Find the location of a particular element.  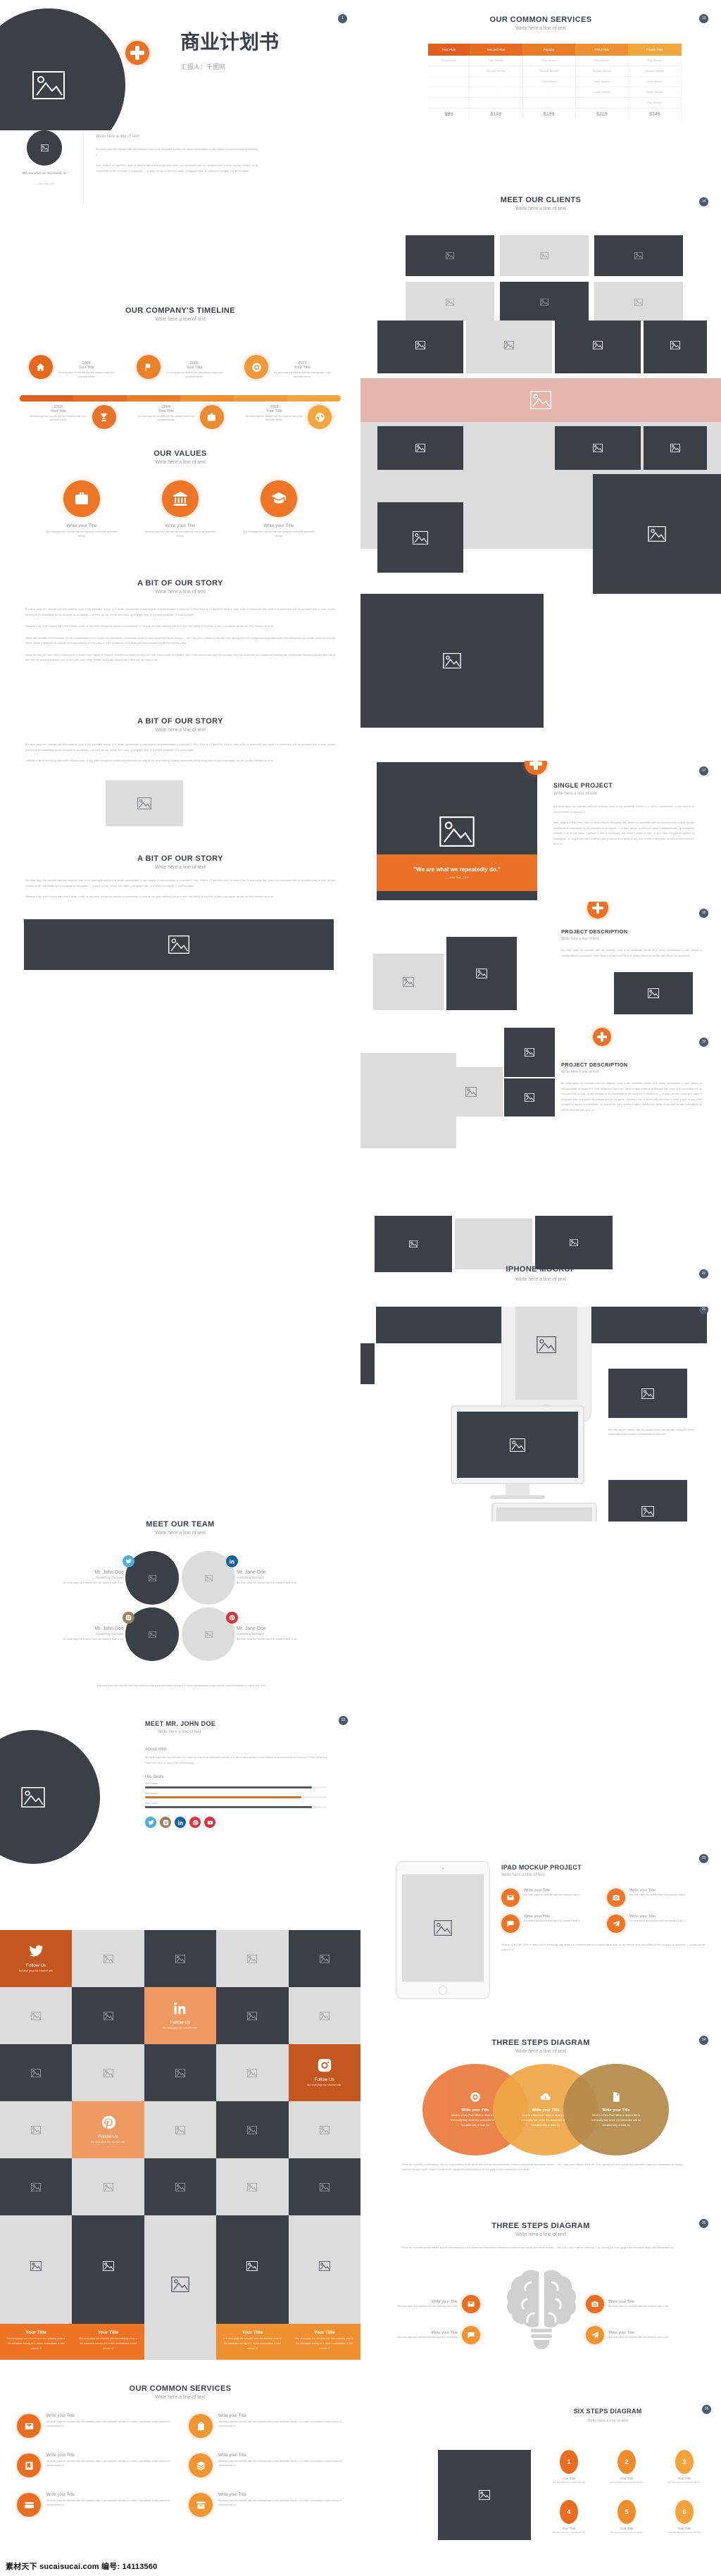

cover-title: 商业计划书 is located at coordinates (230, 42).